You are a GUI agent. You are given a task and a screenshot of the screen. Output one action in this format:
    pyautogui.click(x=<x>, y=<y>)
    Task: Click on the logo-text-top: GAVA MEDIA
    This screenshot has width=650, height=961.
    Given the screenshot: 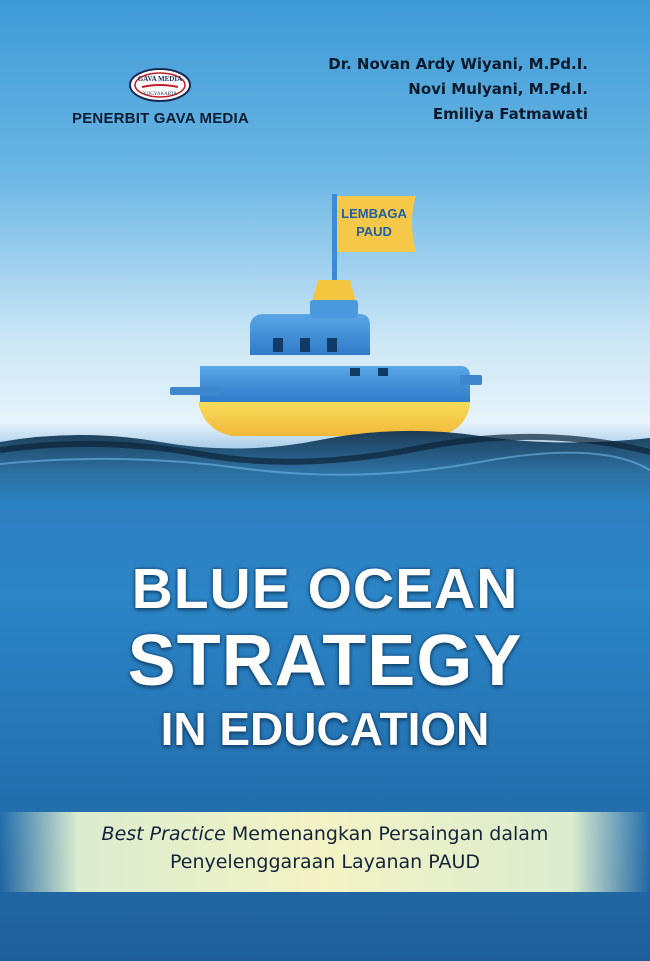 What is the action you would take?
    pyautogui.click(x=160, y=79)
    